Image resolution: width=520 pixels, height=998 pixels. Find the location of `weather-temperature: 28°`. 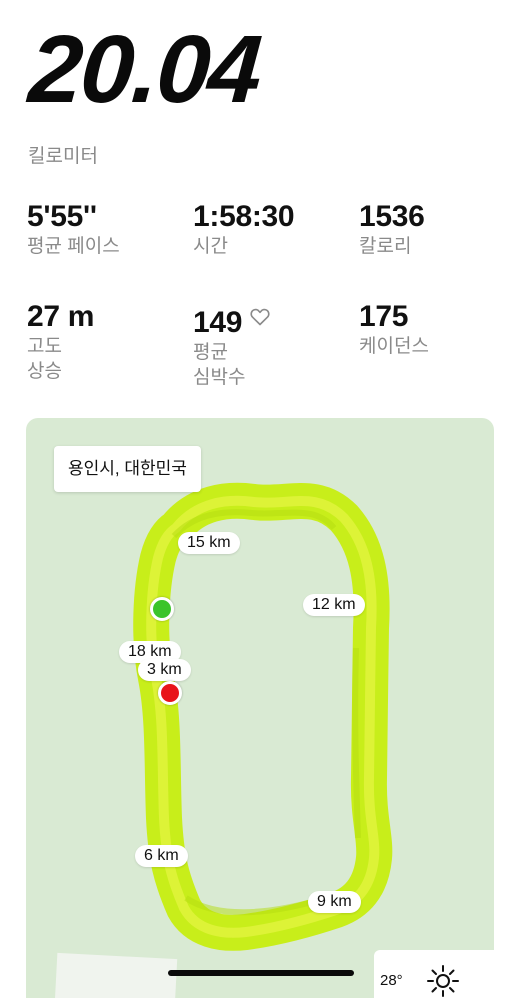

weather-temperature: 28° is located at coordinates (391, 980).